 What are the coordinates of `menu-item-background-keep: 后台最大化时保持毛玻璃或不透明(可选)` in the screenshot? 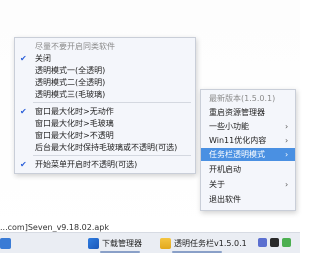 It's located at (105, 147).